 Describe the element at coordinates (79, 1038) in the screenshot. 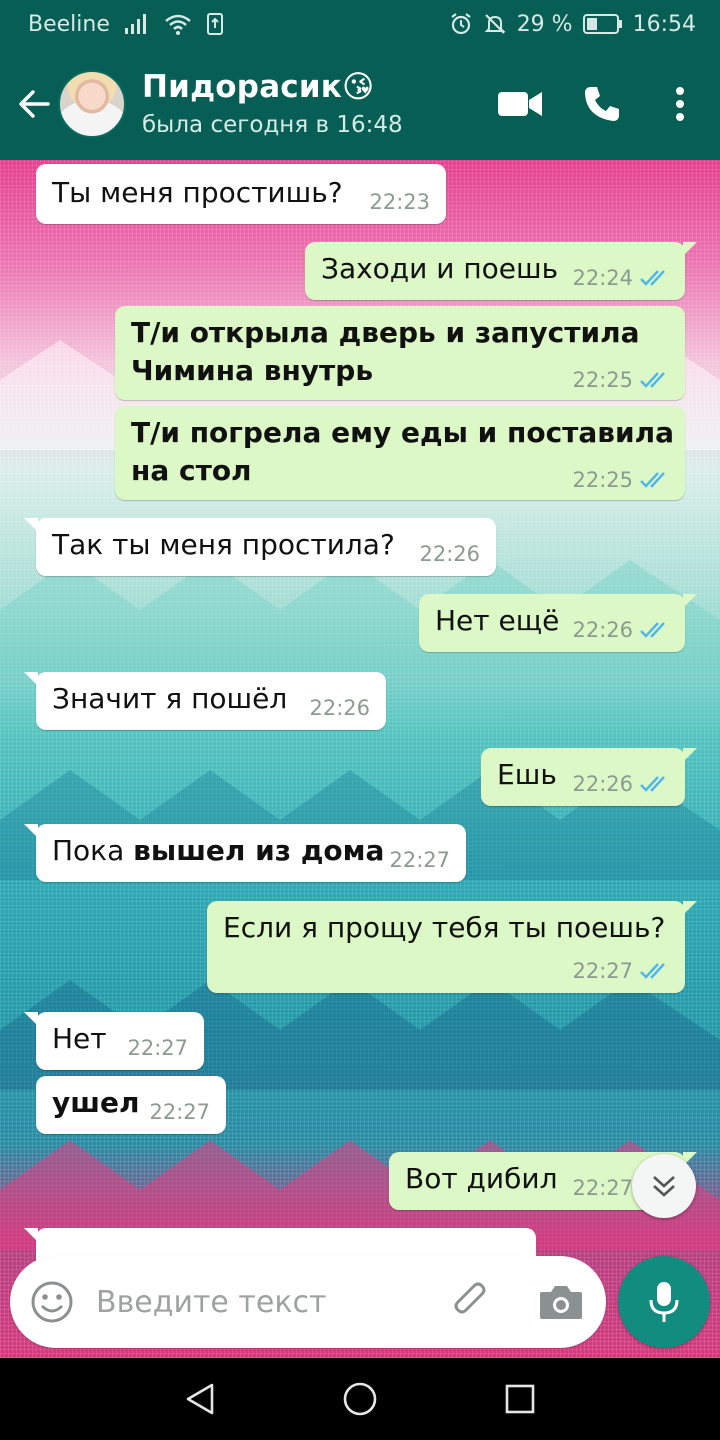

I see `message-text: Нет` at that location.